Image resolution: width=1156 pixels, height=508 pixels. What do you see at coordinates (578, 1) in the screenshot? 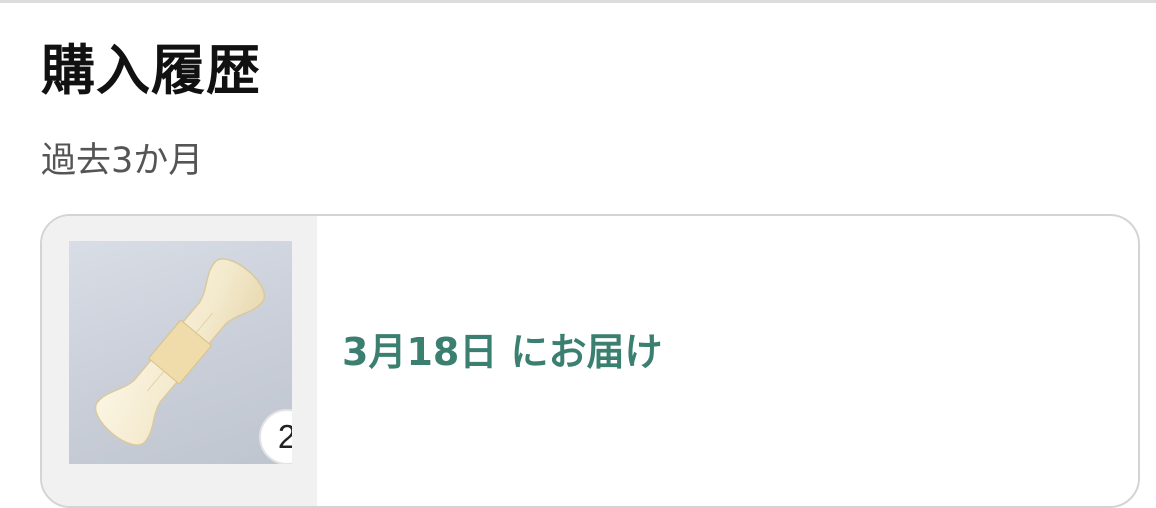
I see `top-divider` at bounding box center [578, 1].